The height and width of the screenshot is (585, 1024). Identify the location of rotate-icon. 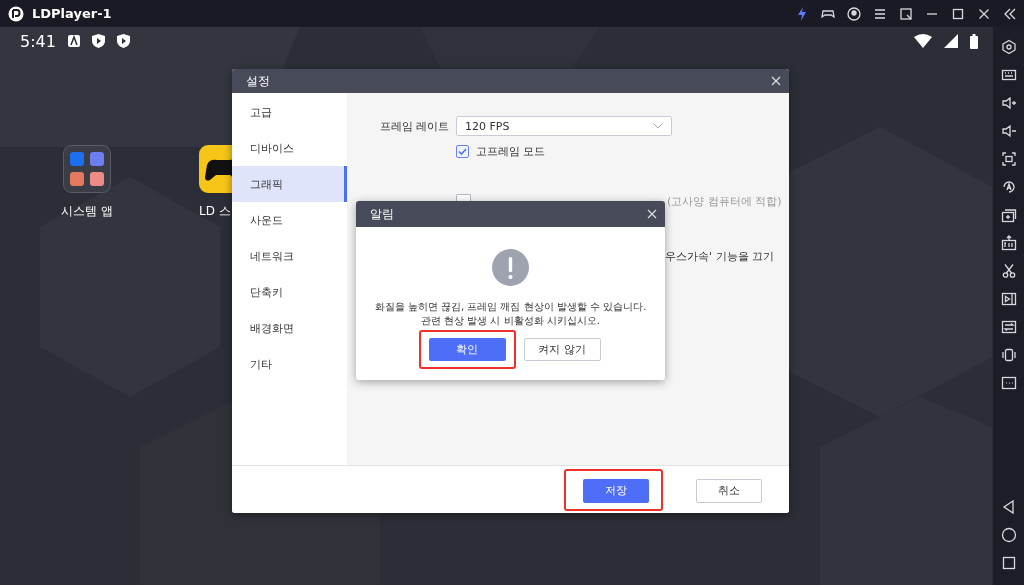
(1008, 187).